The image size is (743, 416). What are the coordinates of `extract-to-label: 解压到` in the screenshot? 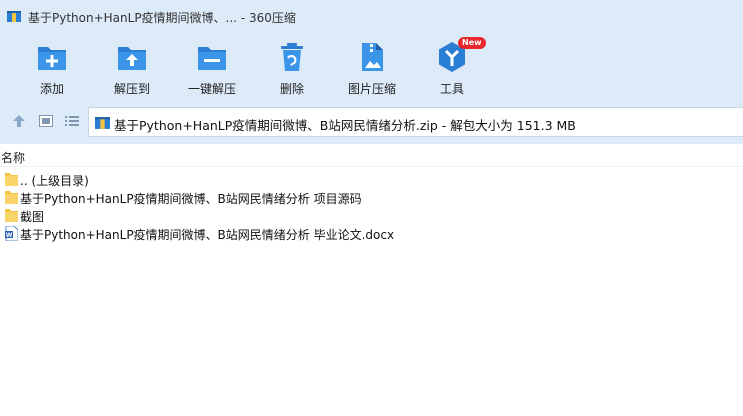 It's located at (131, 89).